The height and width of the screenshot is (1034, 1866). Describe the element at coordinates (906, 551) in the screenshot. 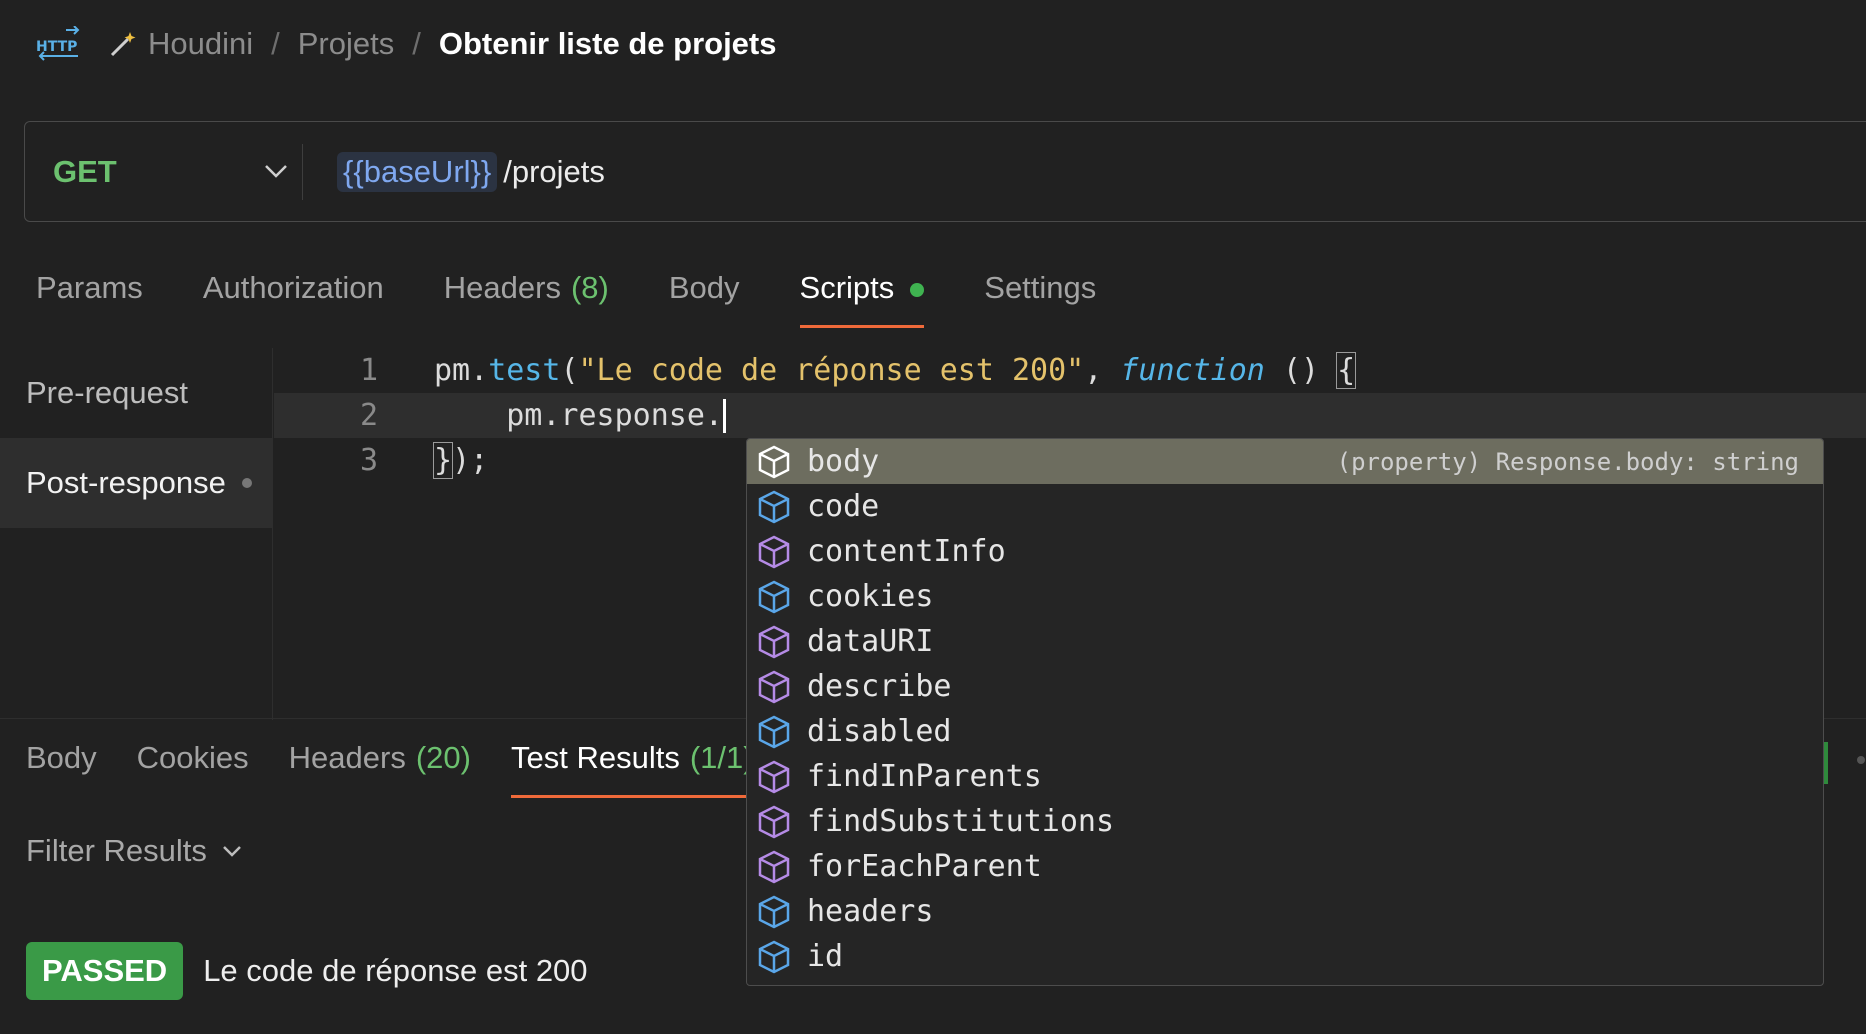

I see `autocomplete-label: contentInfo` at that location.